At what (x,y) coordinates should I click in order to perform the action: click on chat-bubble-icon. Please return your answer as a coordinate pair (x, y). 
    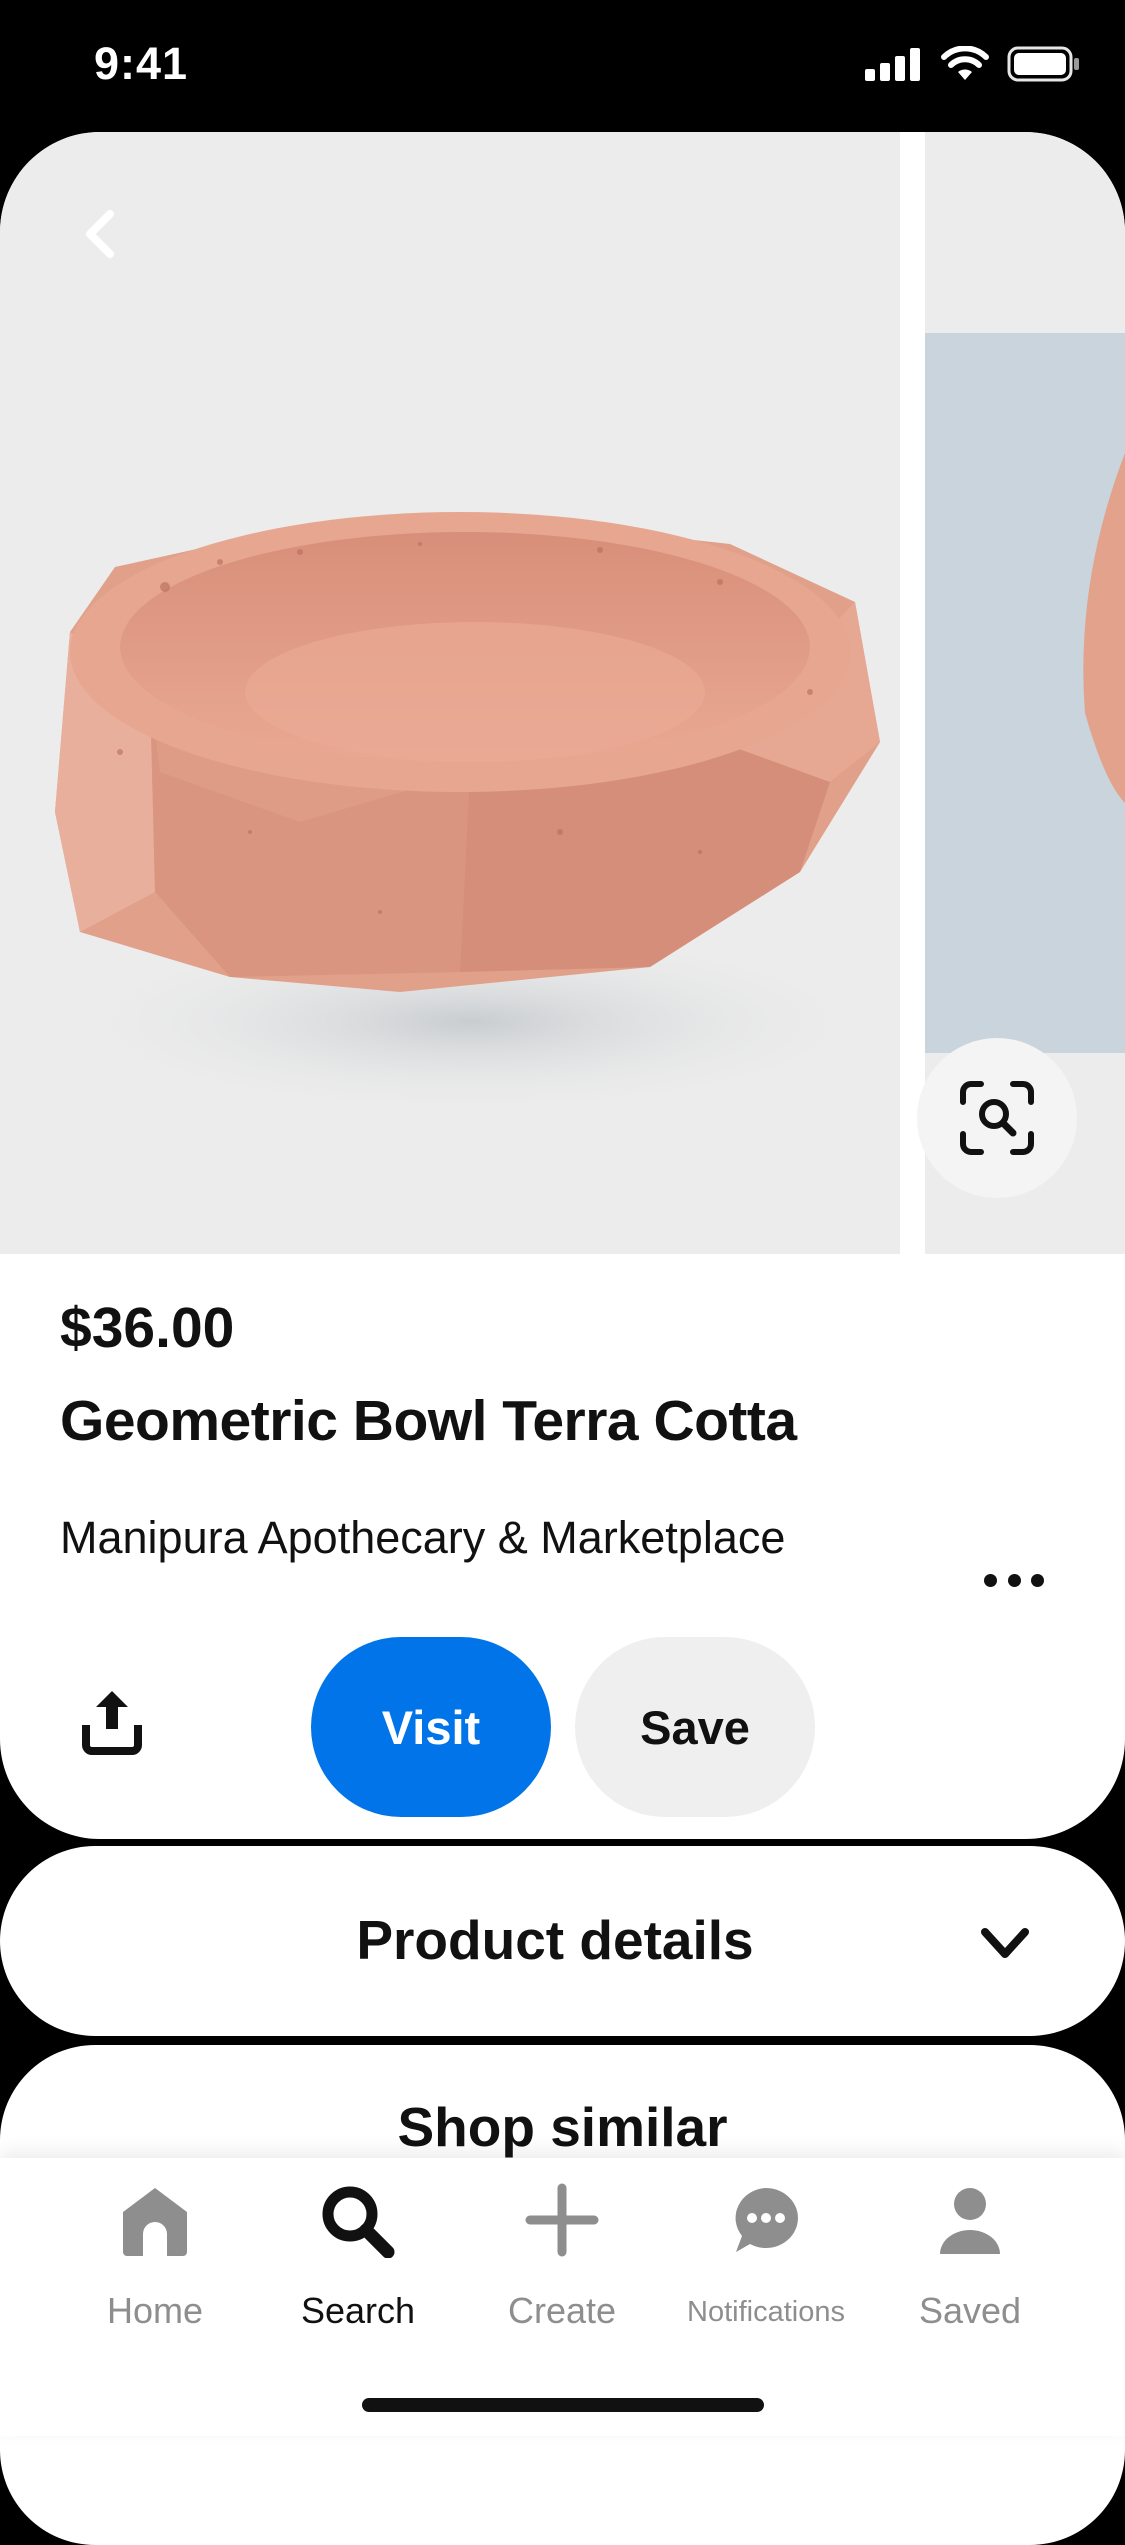
    Looking at the image, I should click on (766, 2220).